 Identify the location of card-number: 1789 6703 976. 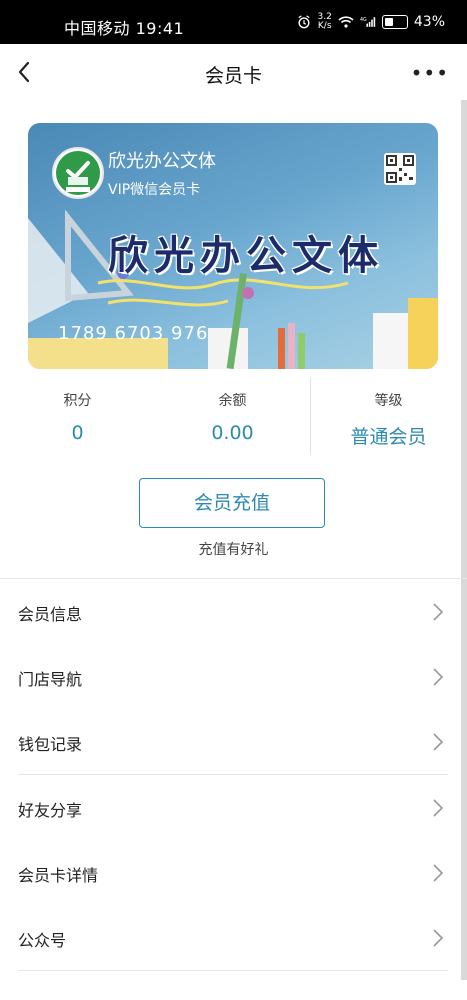
(133, 333).